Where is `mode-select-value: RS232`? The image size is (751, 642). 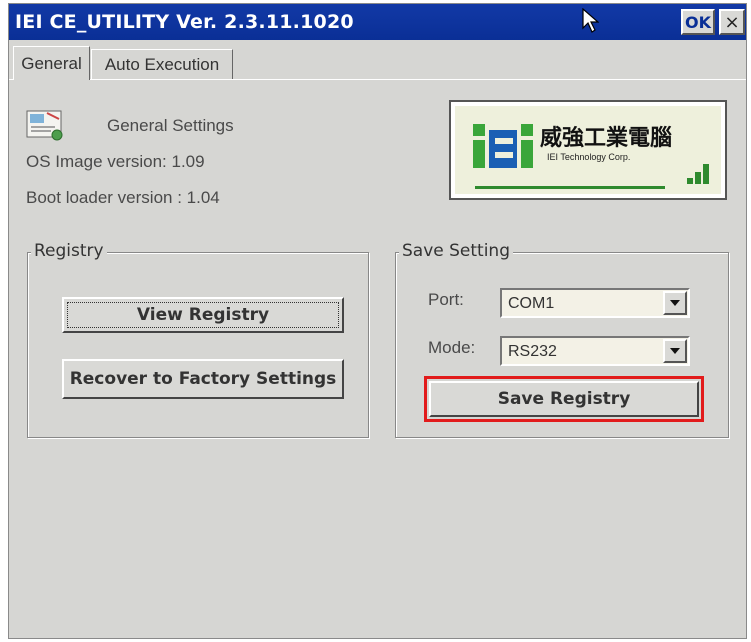 mode-select-value: RS232 is located at coordinates (532, 351).